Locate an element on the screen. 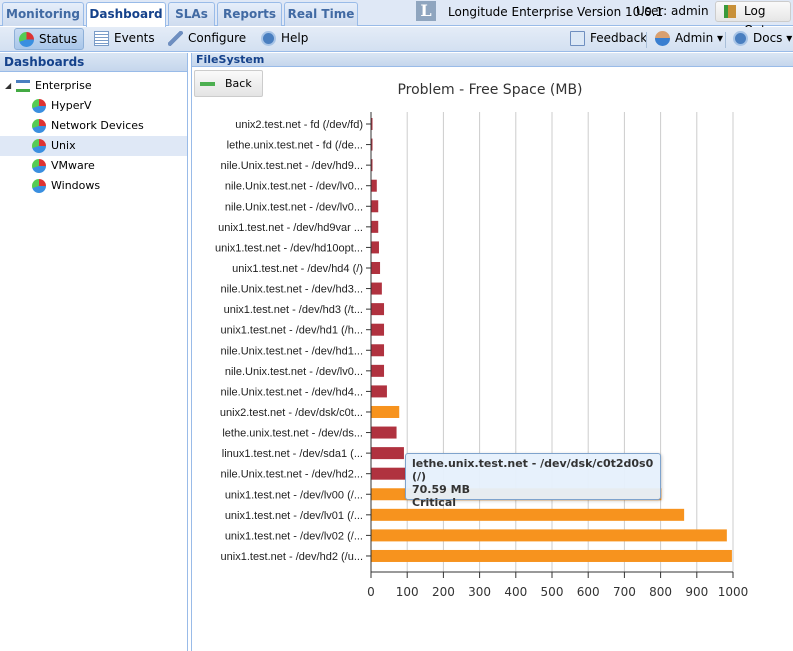  x-tick-label: 500 is located at coordinates (552, 592).